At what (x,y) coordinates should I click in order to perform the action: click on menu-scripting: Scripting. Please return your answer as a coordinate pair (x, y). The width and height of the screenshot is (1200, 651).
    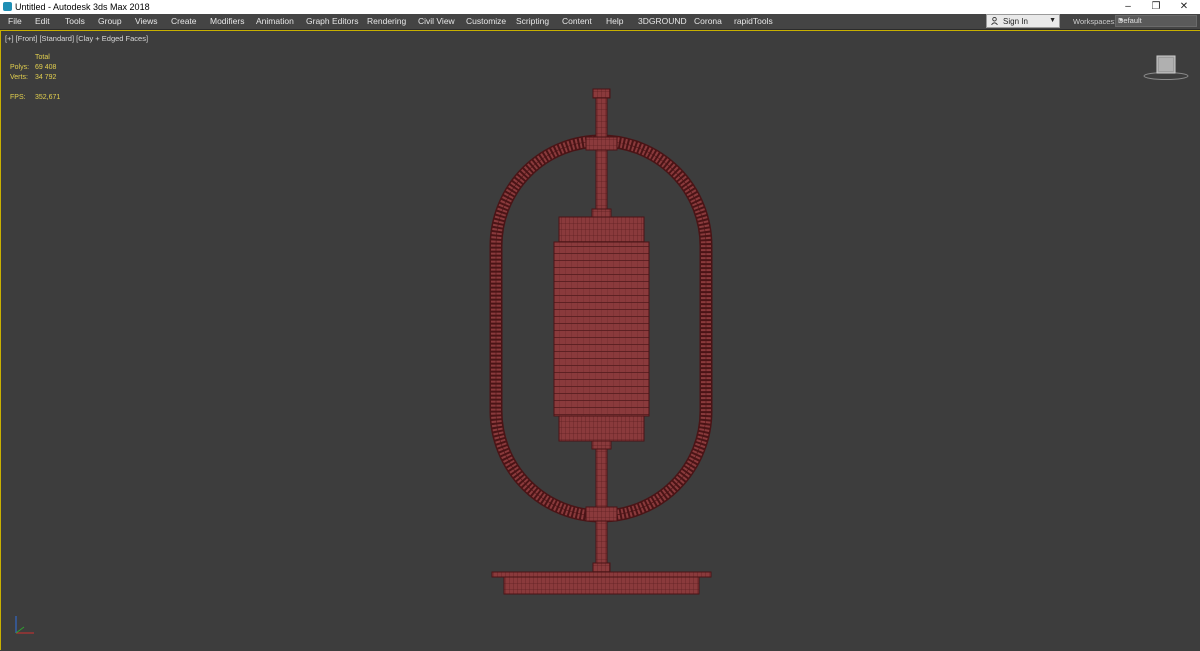
    Looking at the image, I should click on (532, 21).